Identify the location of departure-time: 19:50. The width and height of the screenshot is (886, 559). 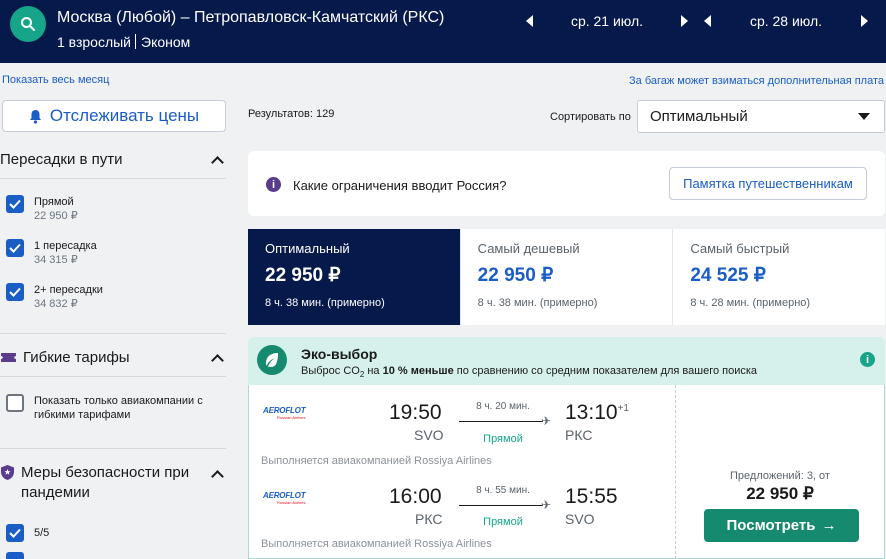
(415, 412).